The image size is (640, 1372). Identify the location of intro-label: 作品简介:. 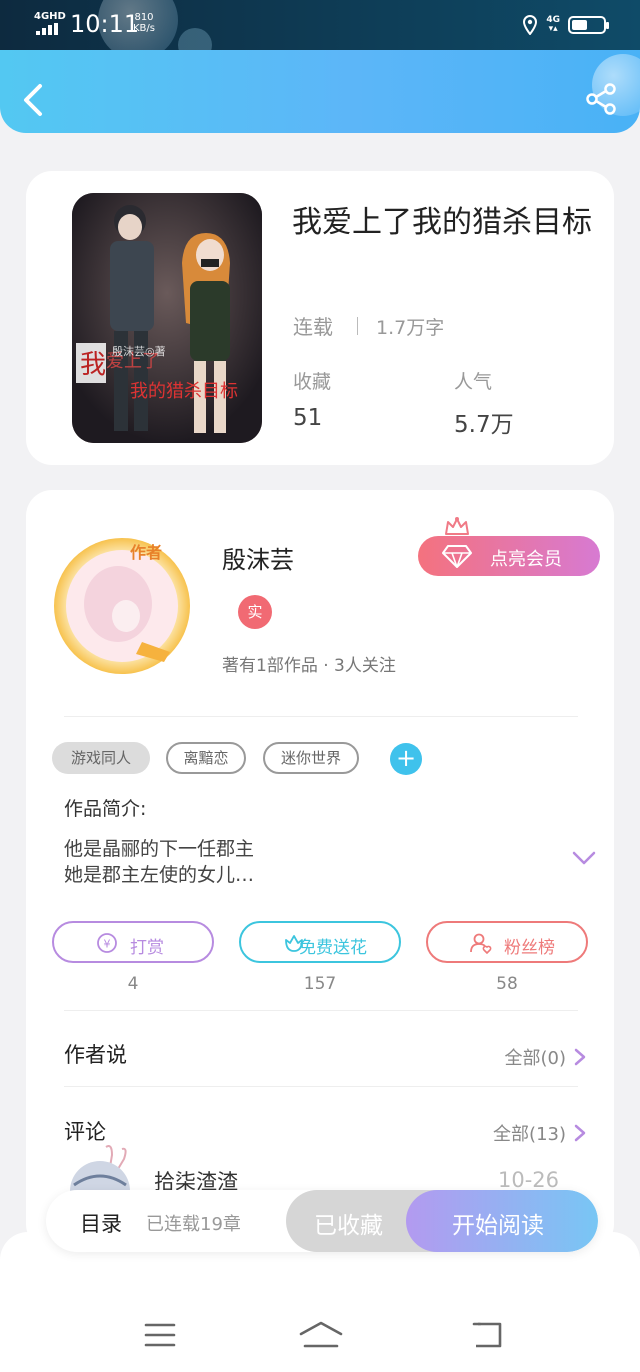
(105, 809).